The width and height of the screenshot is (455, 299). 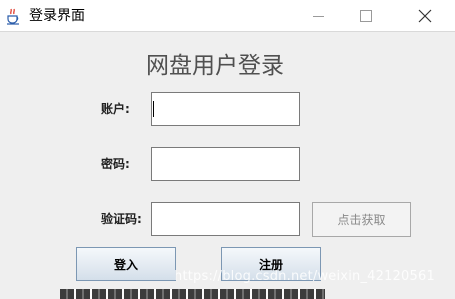 What do you see at coordinates (57, 16) in the screenshot?
I see `window-title: 登录界面` at bounding box center [57, 16].